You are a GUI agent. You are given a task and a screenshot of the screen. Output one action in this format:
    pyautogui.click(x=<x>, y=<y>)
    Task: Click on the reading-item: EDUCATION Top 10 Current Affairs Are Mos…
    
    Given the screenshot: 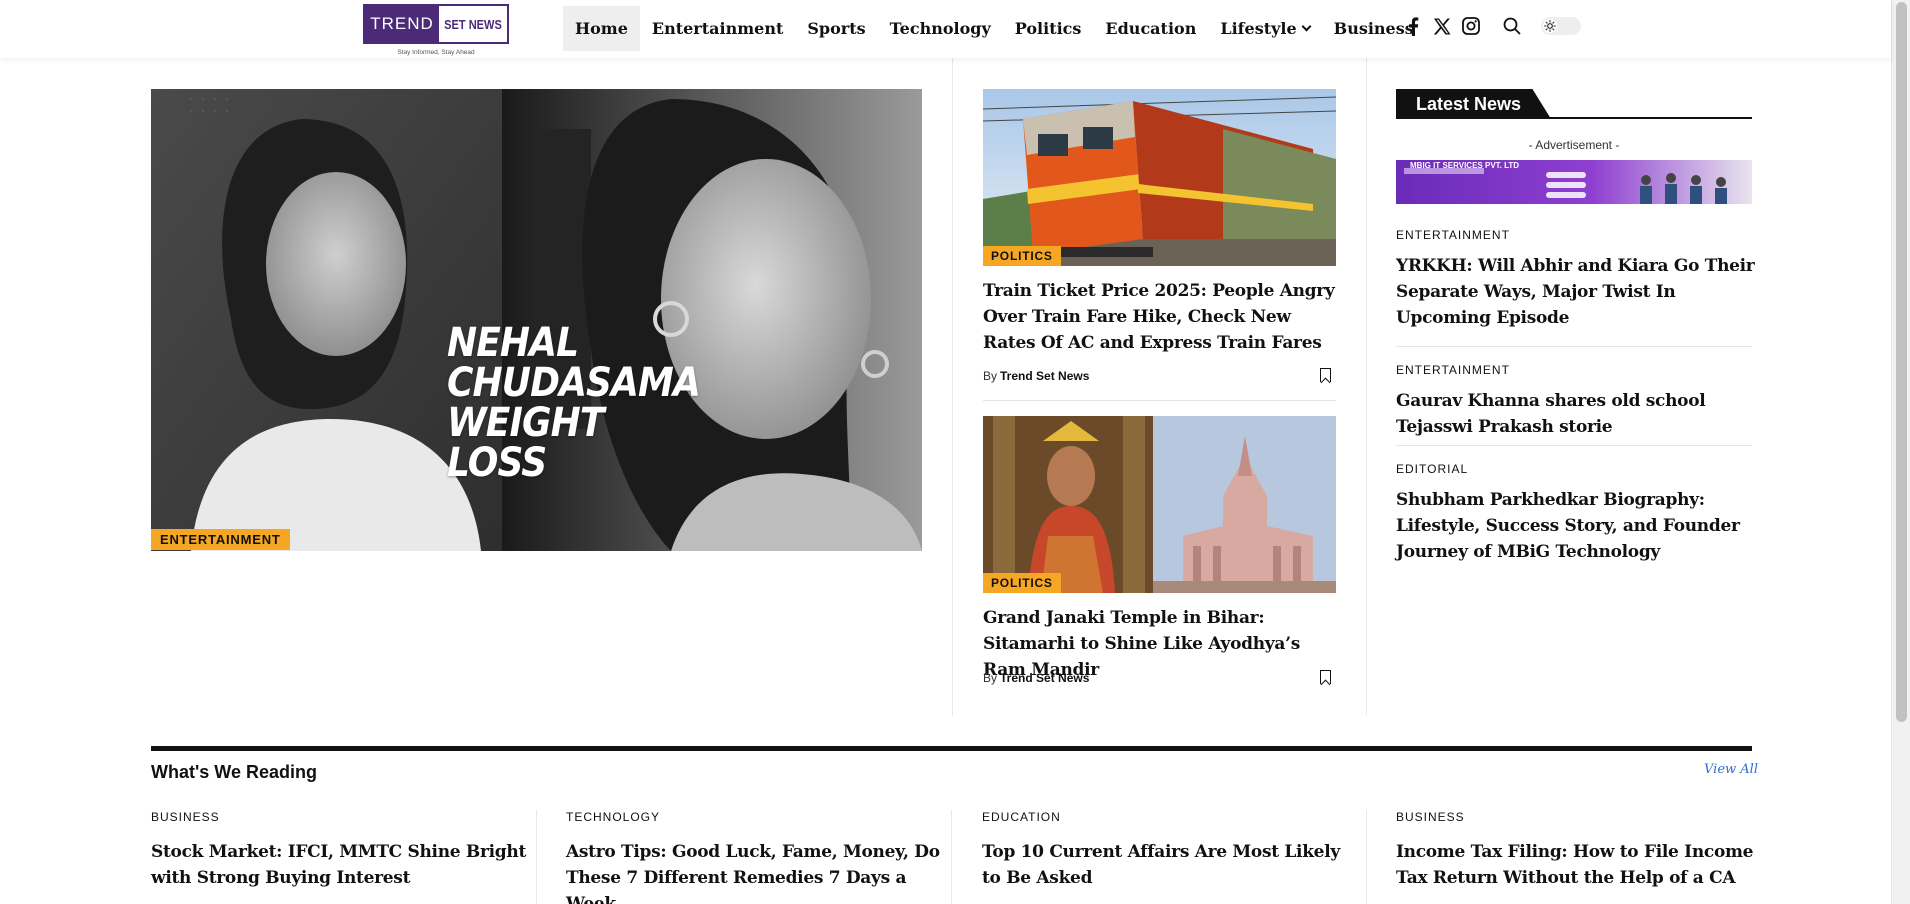 What is the action you would take?
    pyautogui.click(x=1172, y=850)
    